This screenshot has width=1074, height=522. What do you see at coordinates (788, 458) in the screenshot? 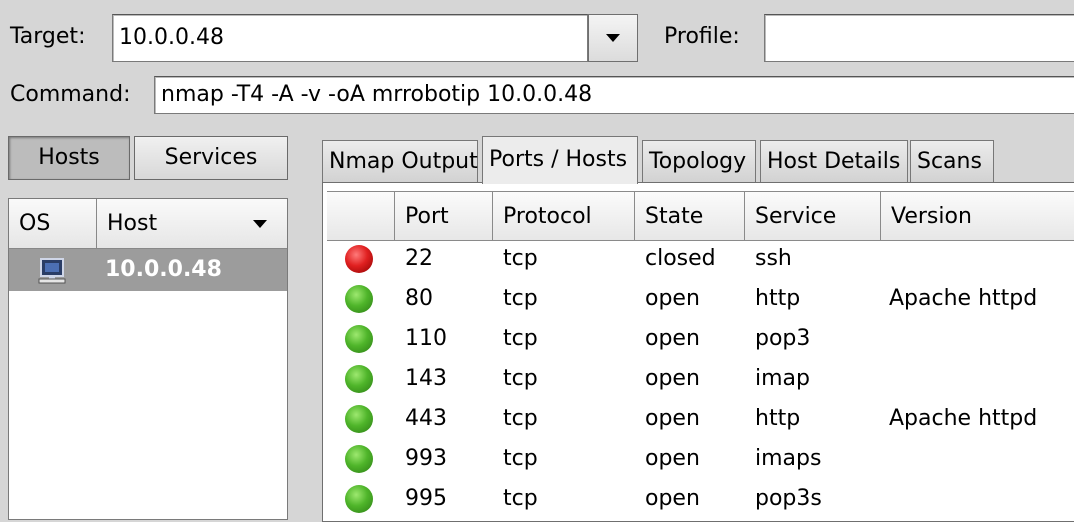
I see `service-cell: imaps` at bounding box center [788, 458].